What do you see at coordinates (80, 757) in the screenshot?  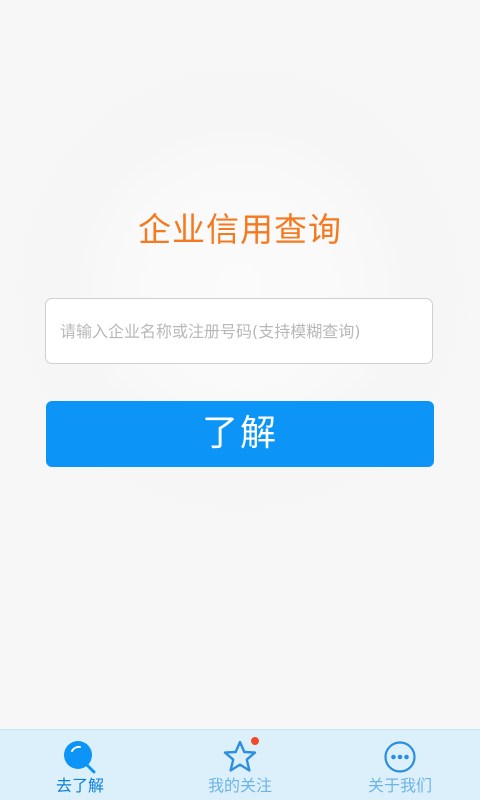 I see `search-icon` at bounding box center [80, 757].